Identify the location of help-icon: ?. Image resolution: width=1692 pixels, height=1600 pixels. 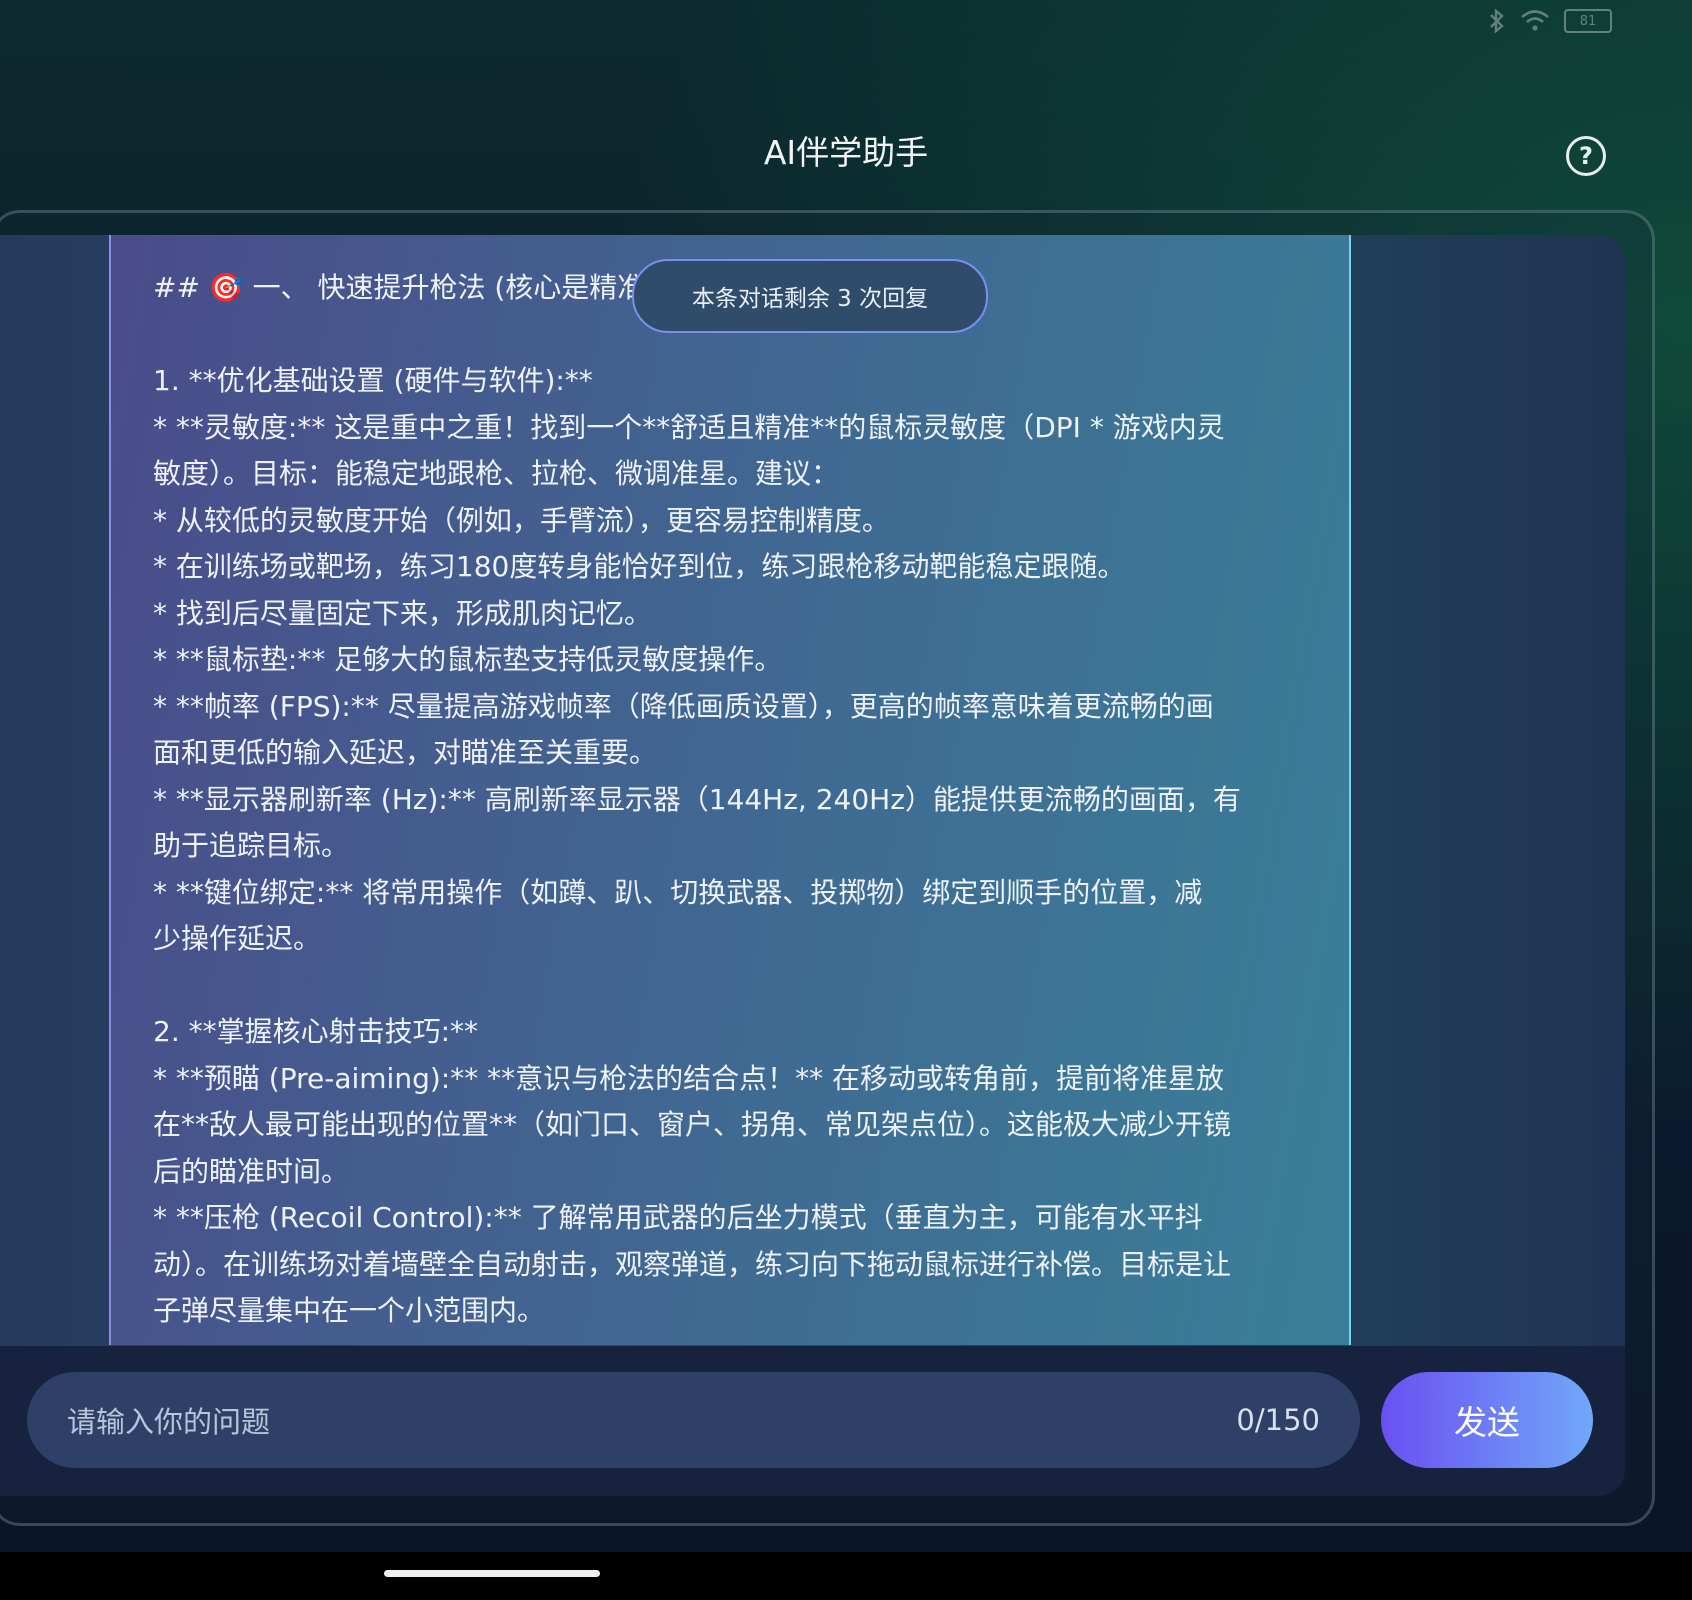
(1586, 156).